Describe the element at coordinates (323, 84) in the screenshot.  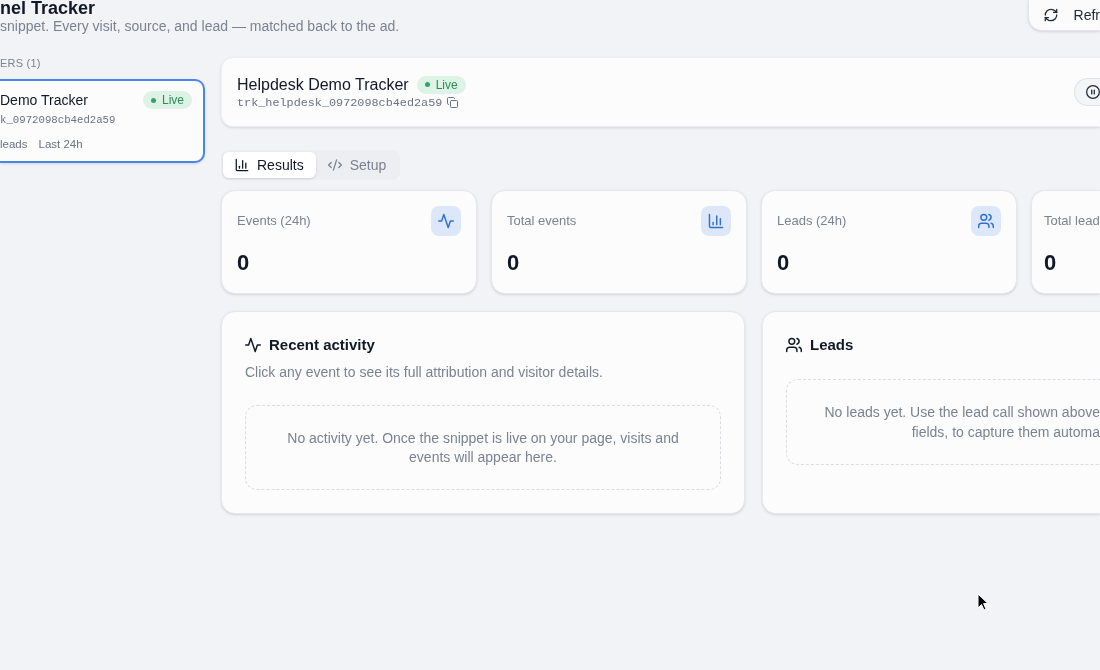
I see `tracker-title: Helpdesk Demo Tracker` at that location.